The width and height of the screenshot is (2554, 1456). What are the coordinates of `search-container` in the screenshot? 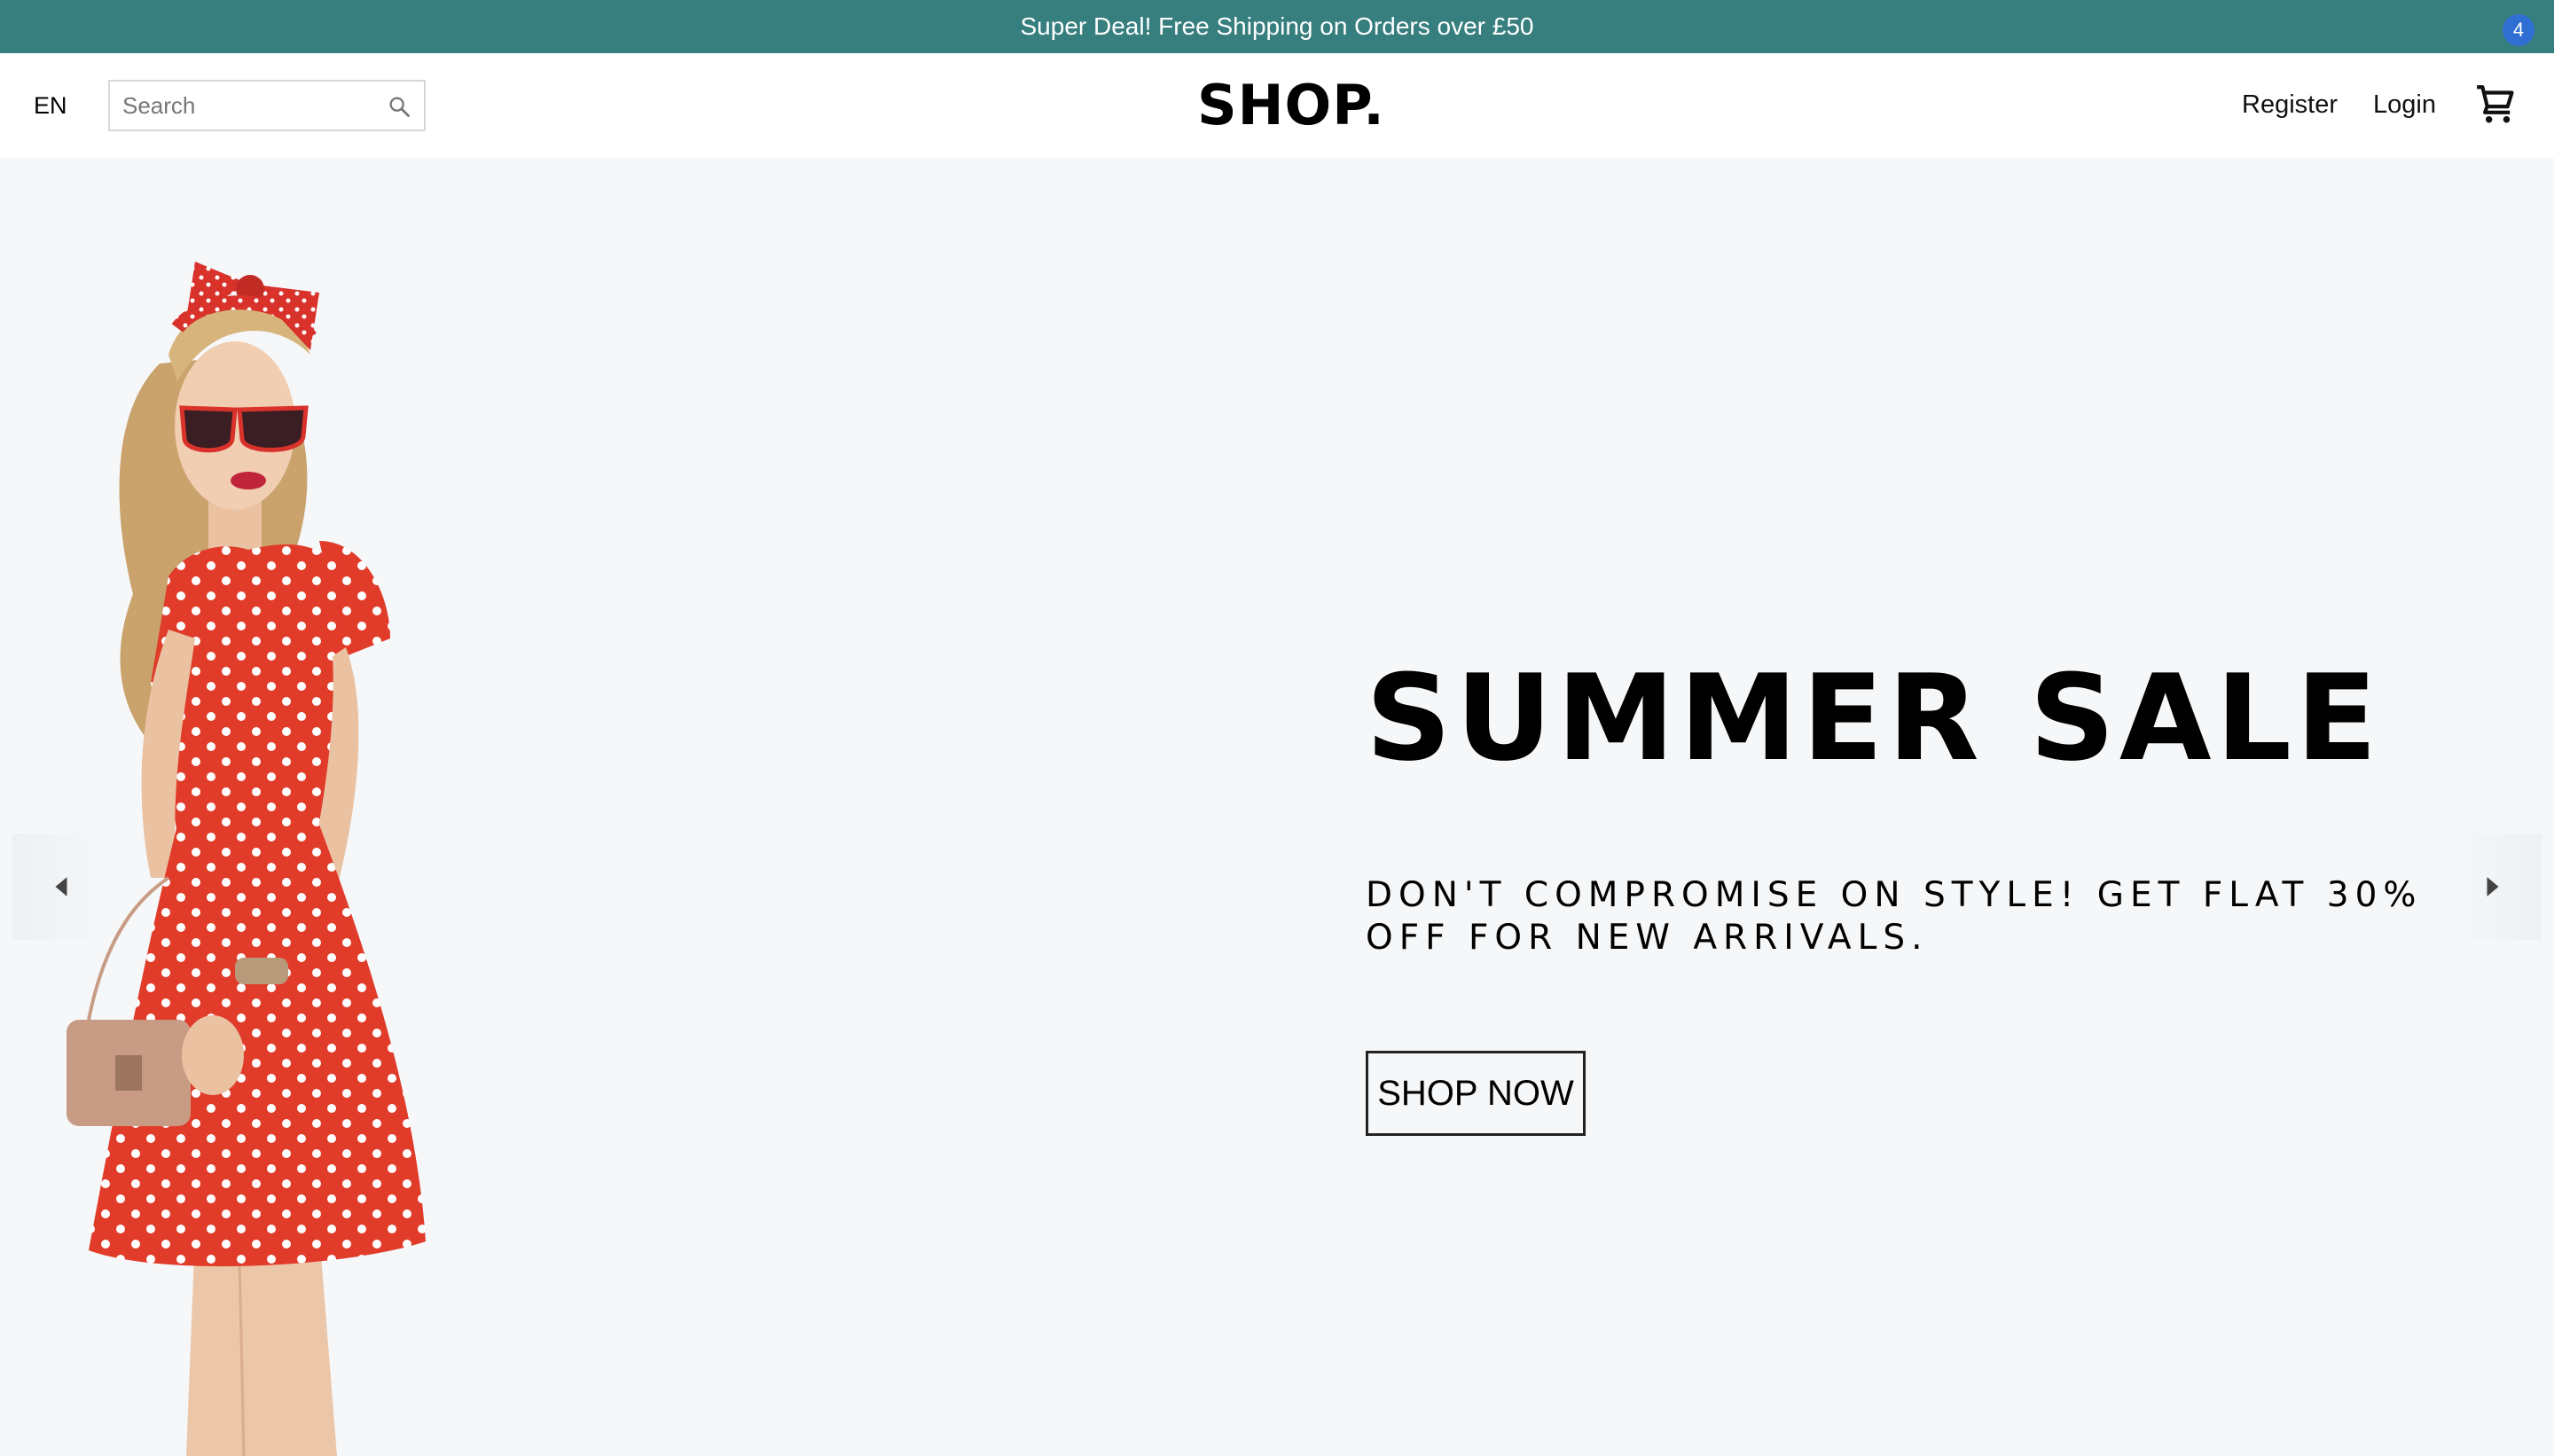 It's located at (267, 105).